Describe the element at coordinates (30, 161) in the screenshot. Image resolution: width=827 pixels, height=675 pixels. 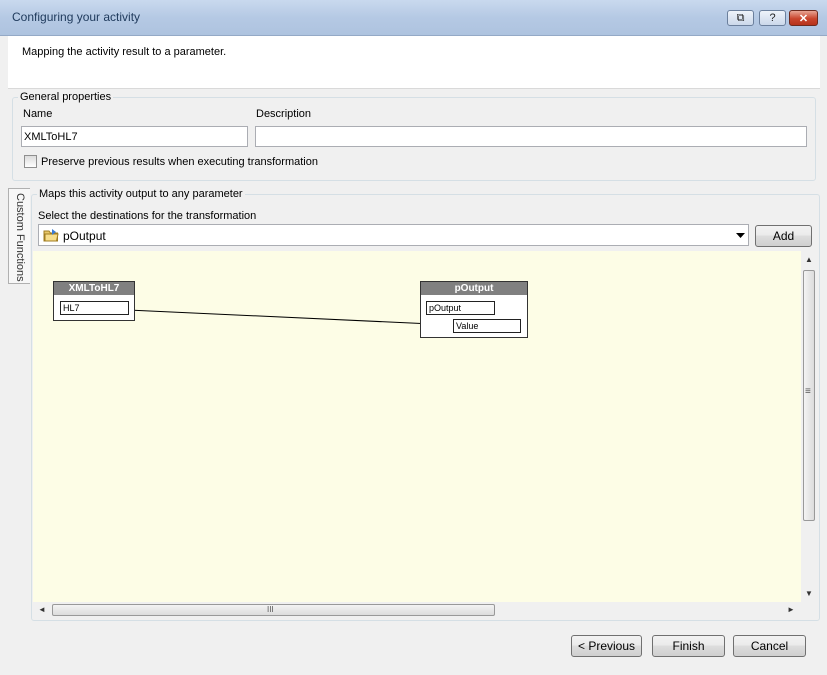
I see `preserve-results-checkbox` at that location.